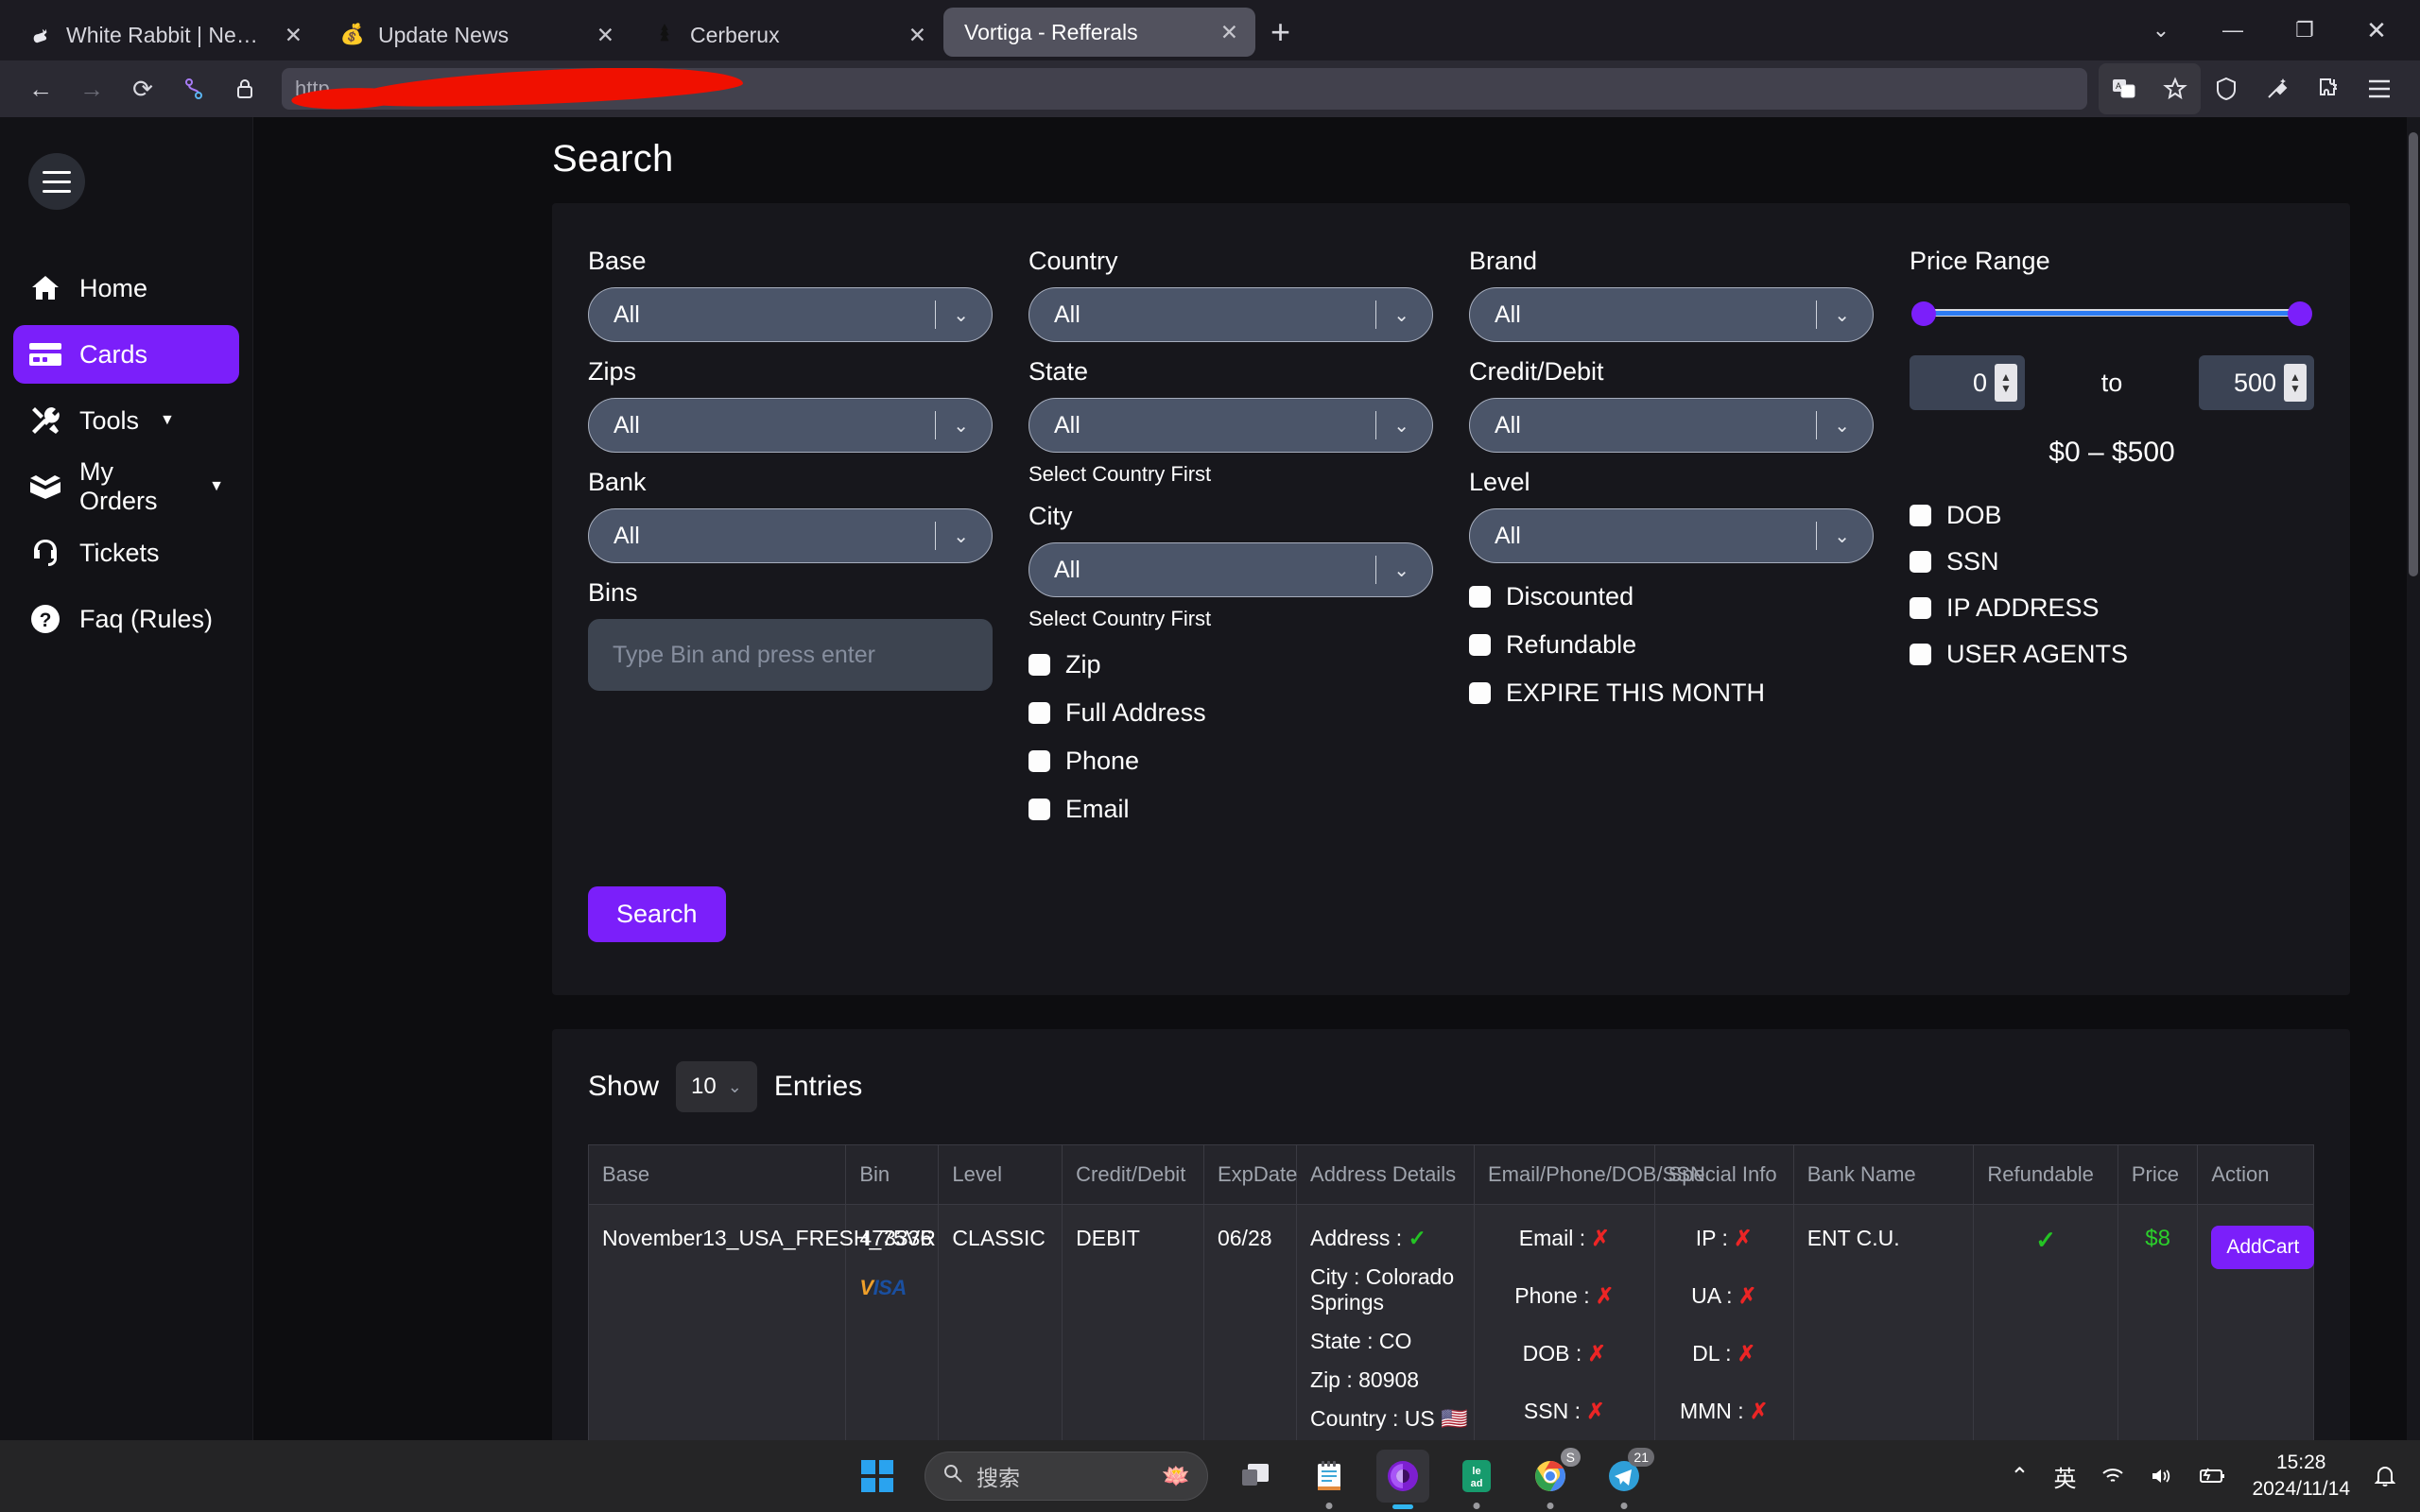 Image resolution: width=2420 pixels, height=1512 pixels. I want to click on entries-count-select: 10 ⌄, so click(717, 1086).